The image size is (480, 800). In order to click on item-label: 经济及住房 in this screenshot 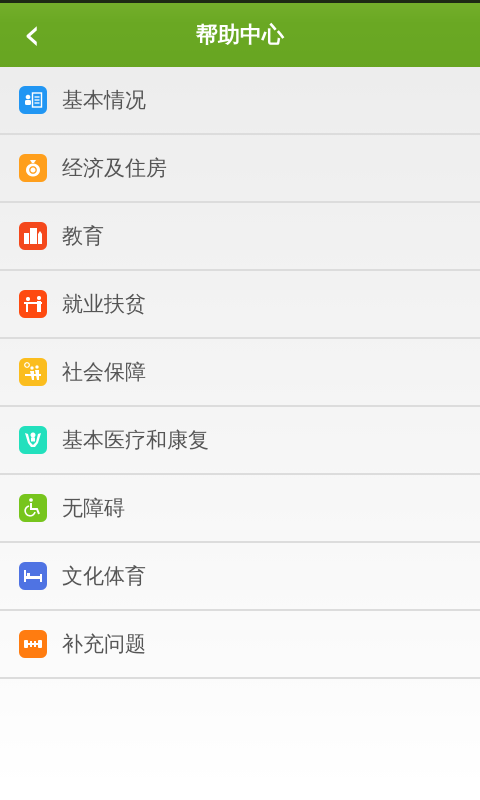, I will do `click(114, 168)`.